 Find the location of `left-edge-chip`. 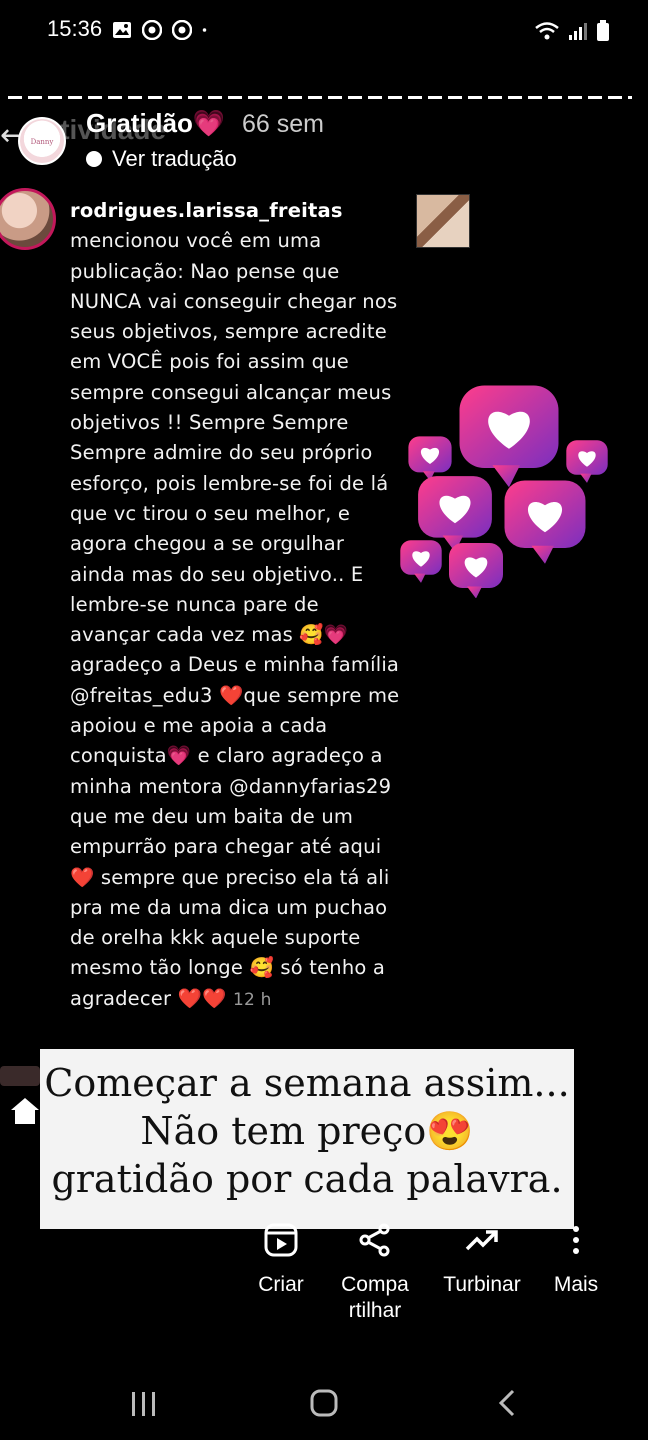

left-edge-chip is located at coordinates (20, 1076).